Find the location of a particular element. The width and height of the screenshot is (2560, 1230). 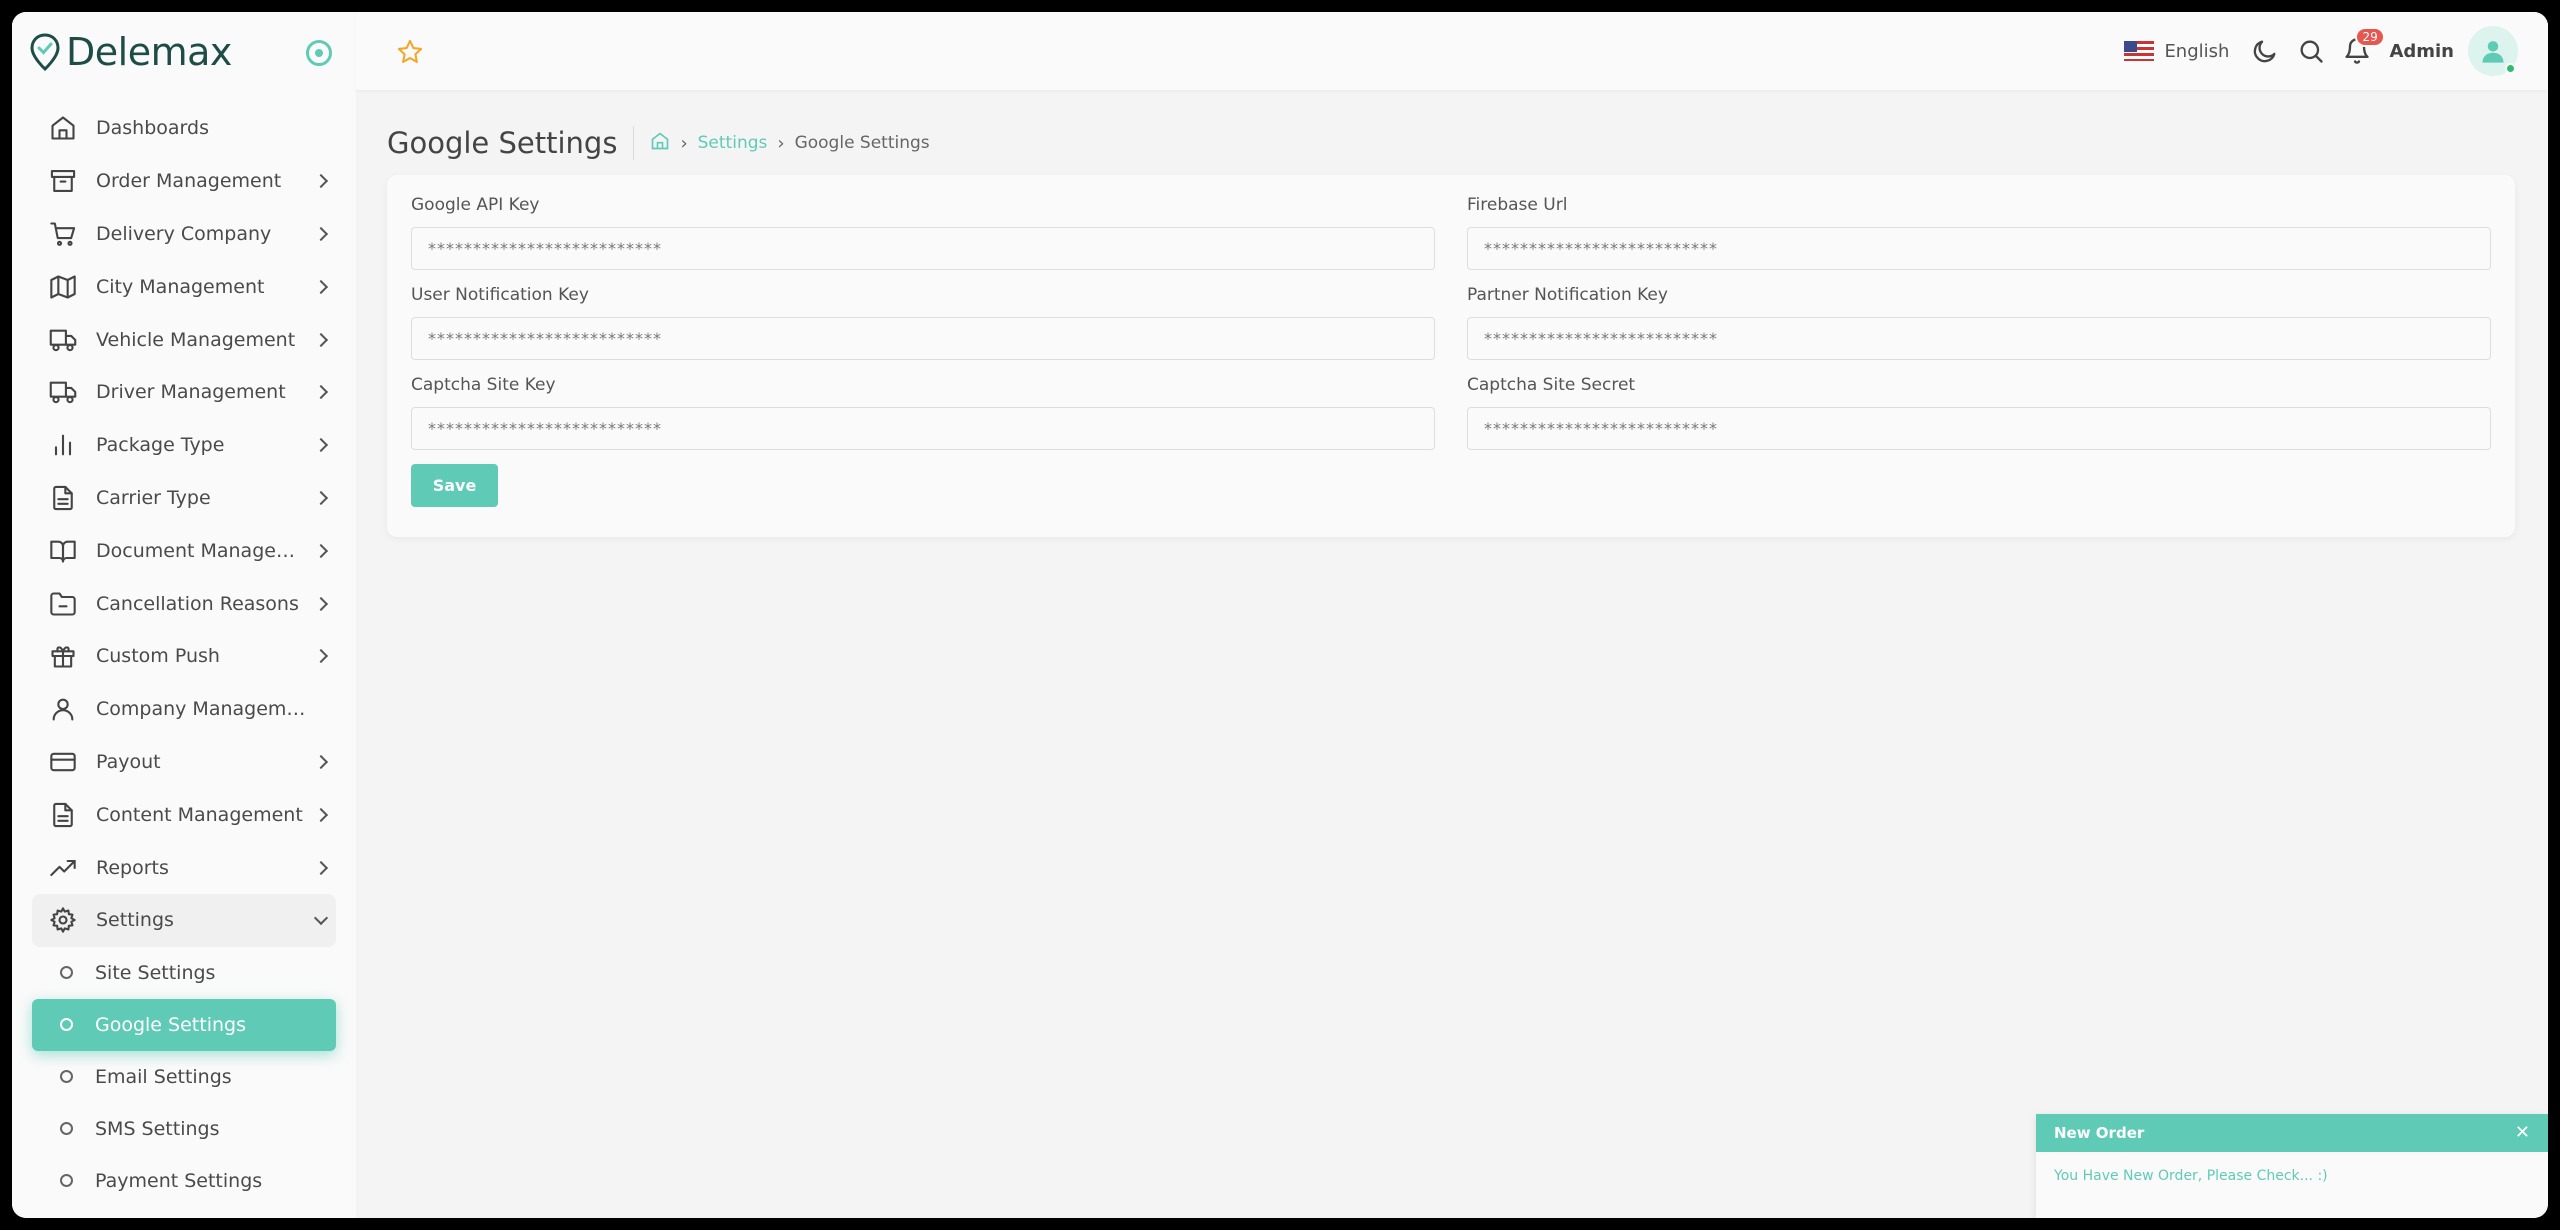

sidebar-item-label: City Management is located at coordinates (180, 286).